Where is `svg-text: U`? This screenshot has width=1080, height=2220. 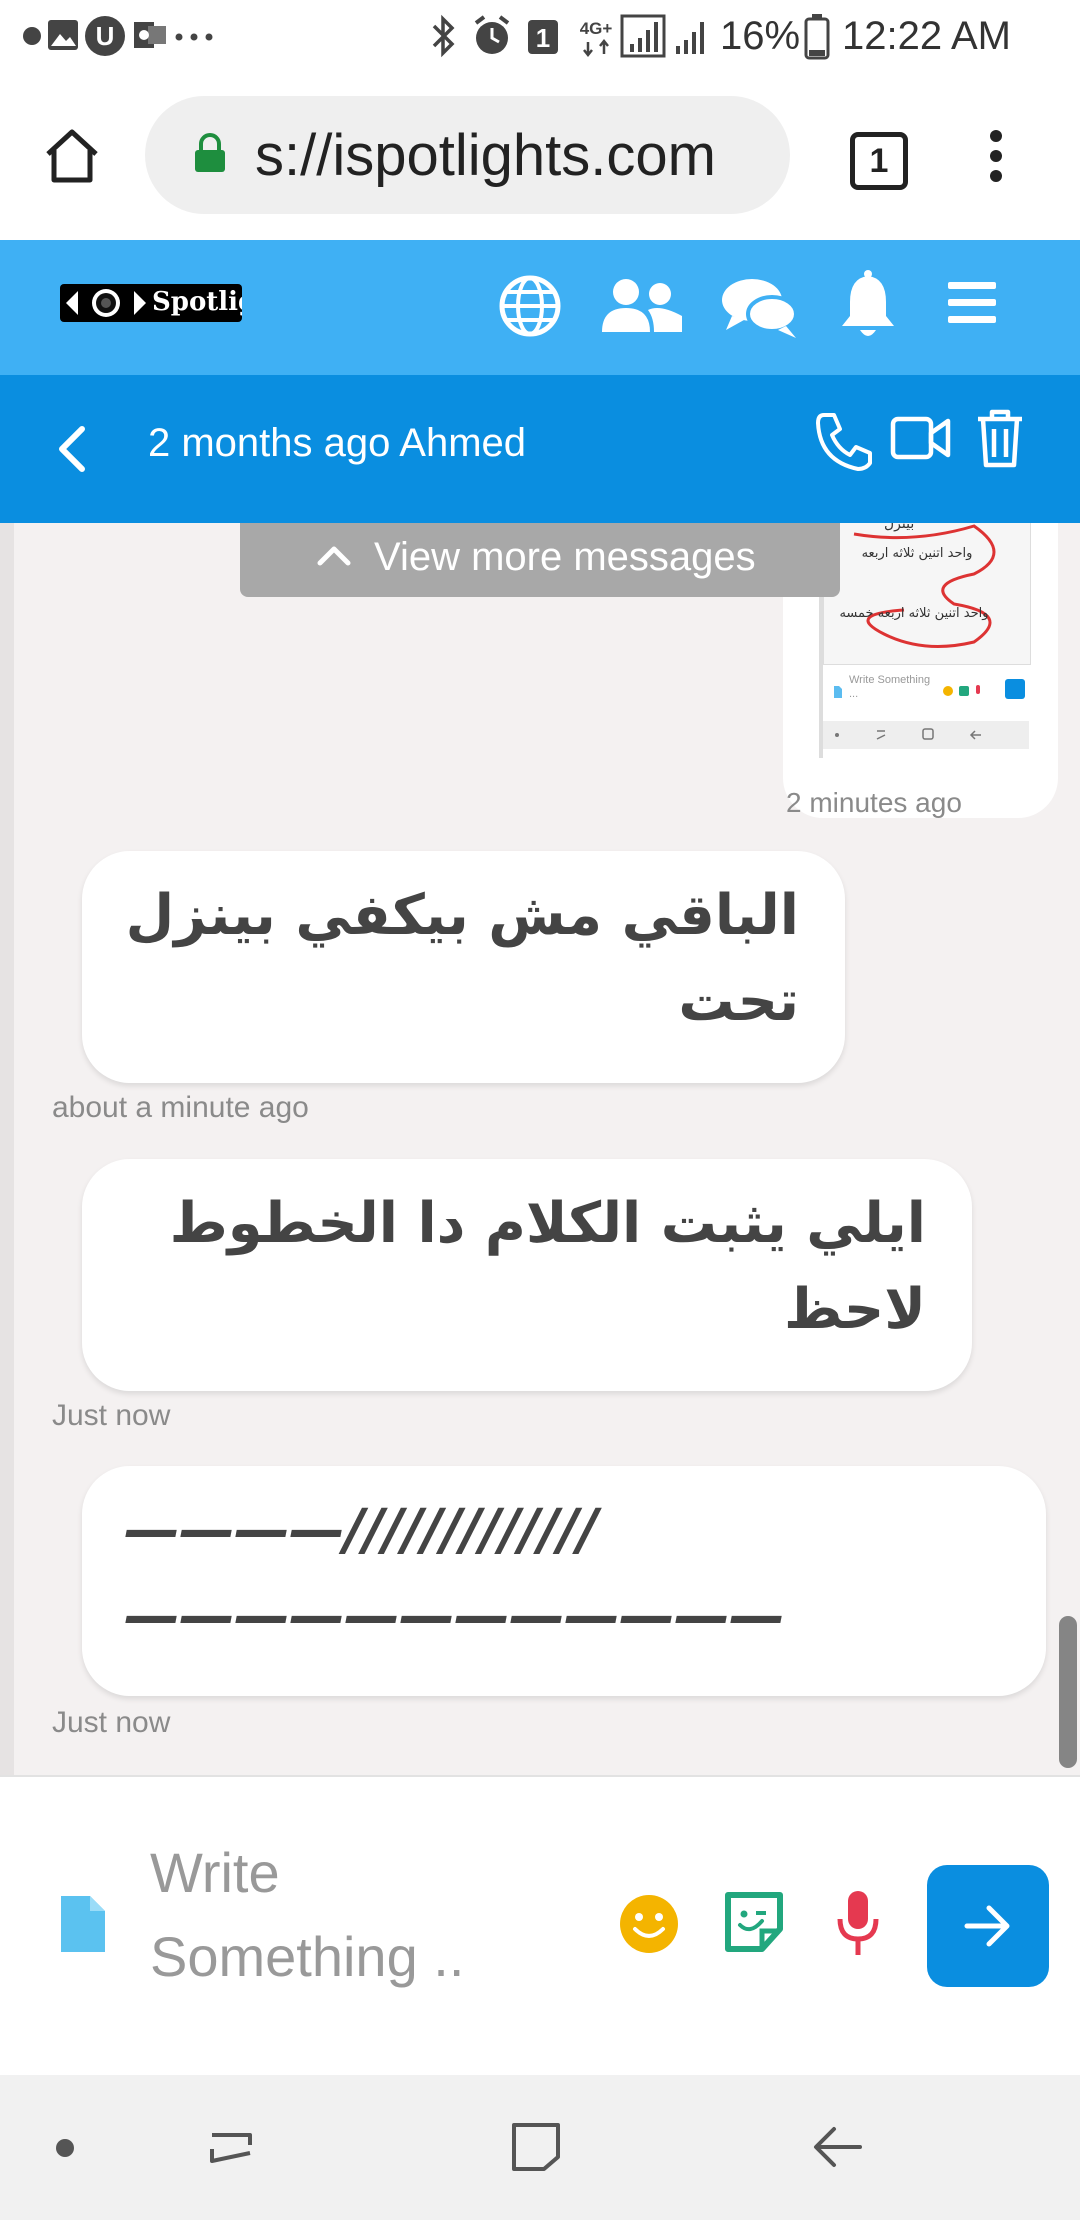 svg-text: U is located at coordinates (105, 36).